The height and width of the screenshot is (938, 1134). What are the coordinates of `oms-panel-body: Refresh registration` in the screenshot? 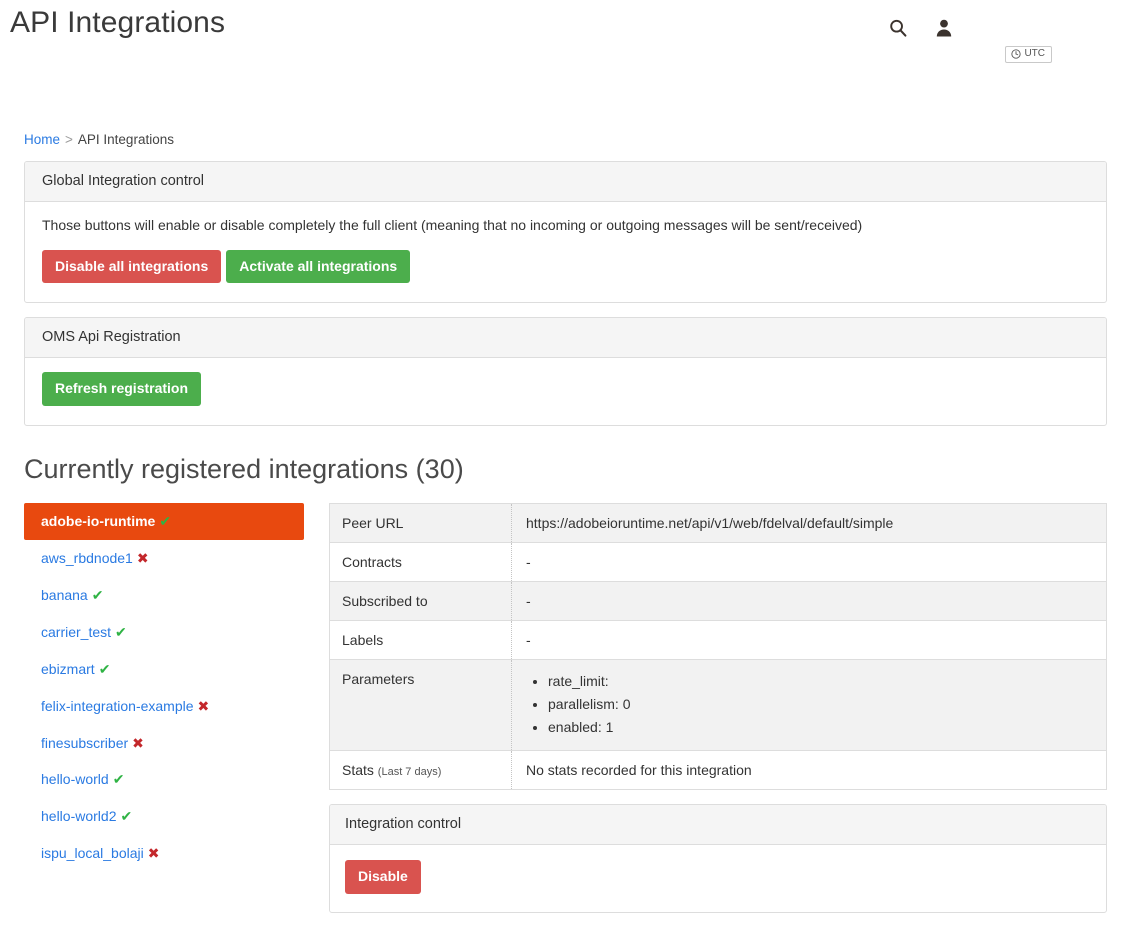 It's located at (565, 391).